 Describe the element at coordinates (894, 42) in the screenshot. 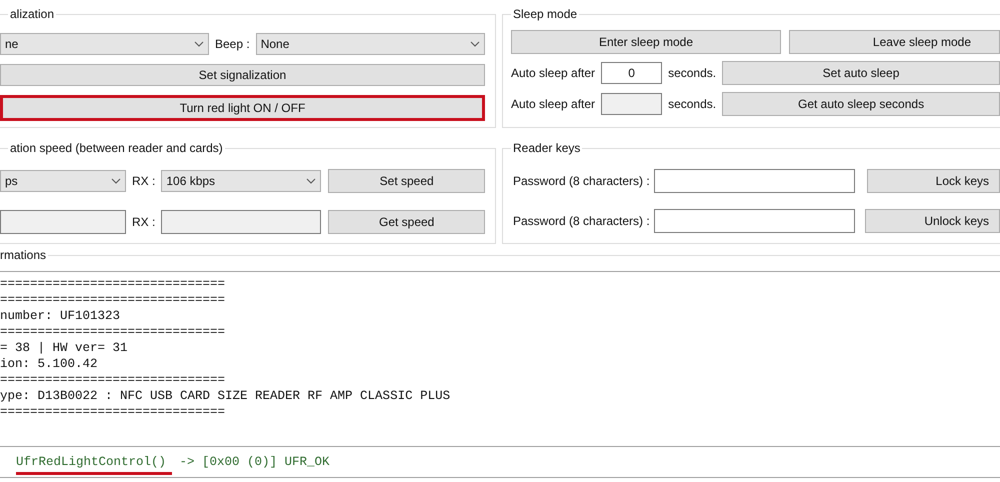

I see `button: Leave sleep mode` at that location.